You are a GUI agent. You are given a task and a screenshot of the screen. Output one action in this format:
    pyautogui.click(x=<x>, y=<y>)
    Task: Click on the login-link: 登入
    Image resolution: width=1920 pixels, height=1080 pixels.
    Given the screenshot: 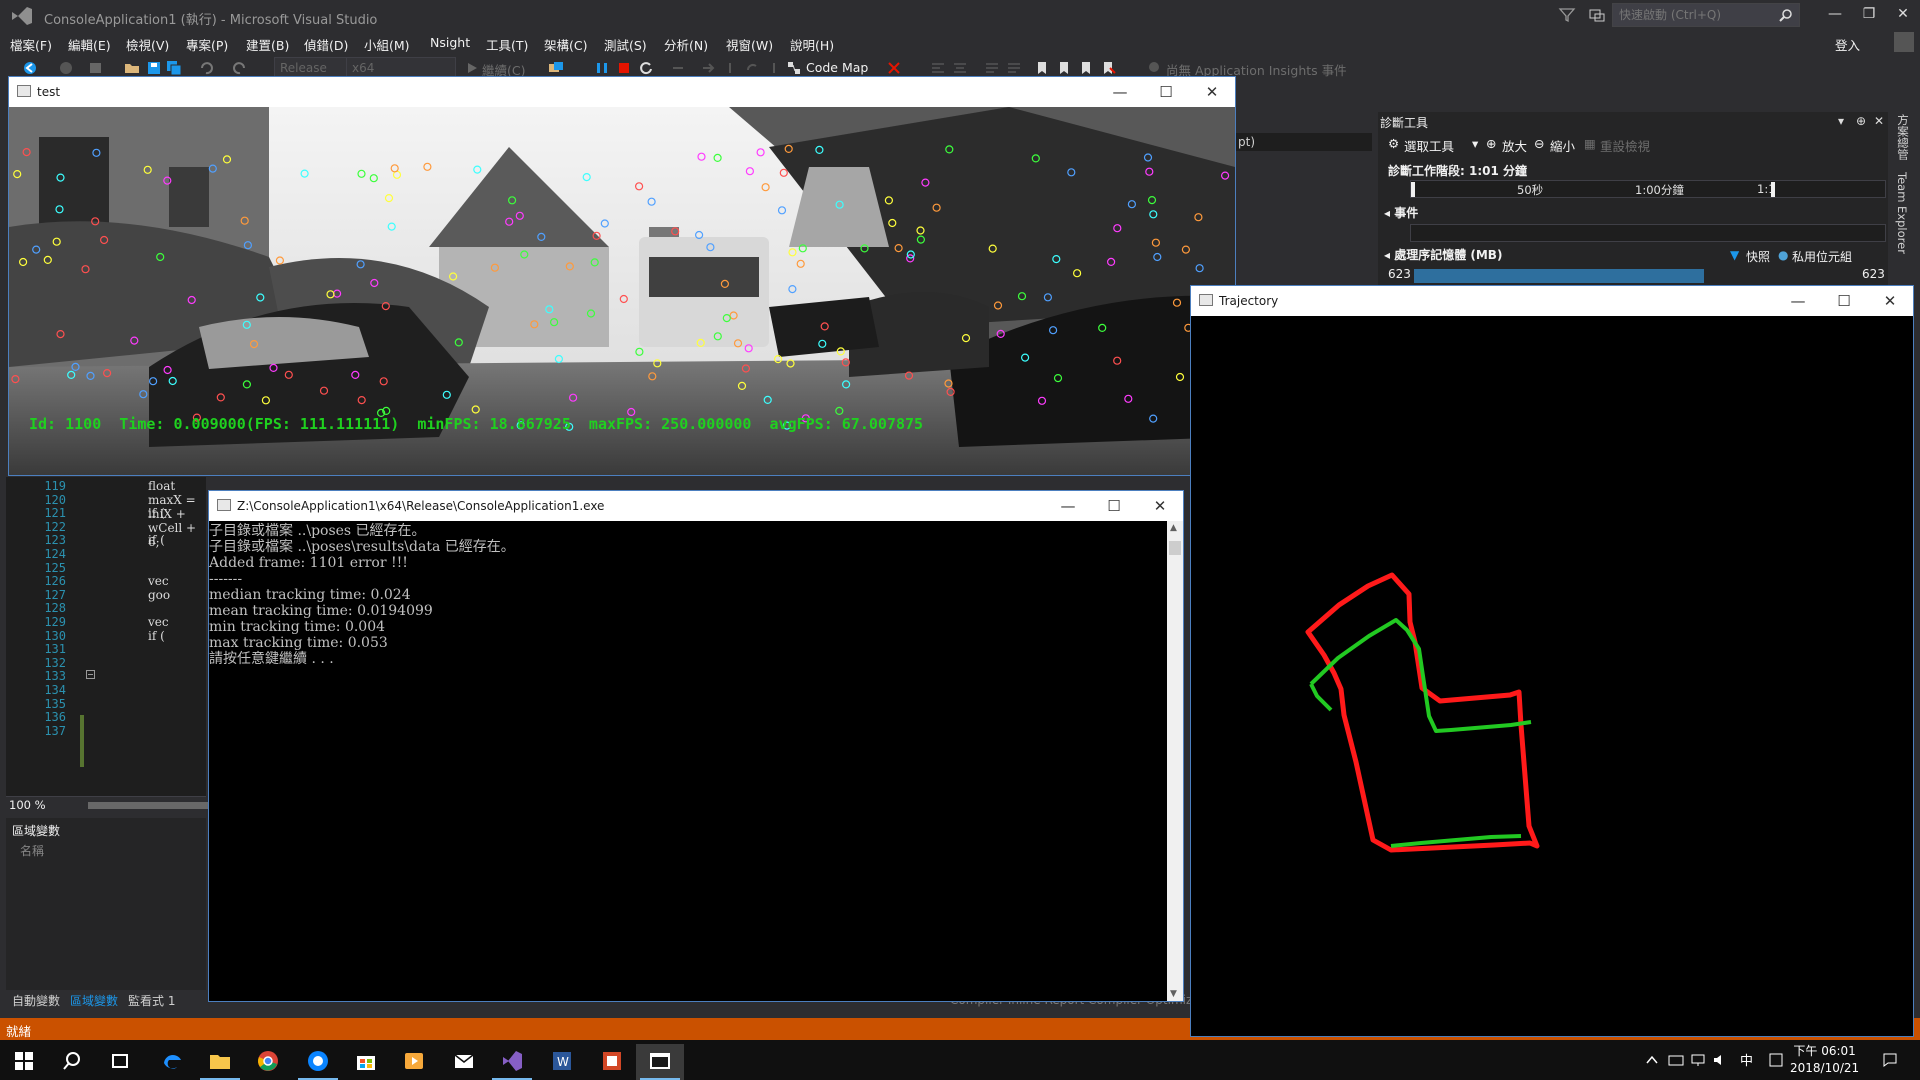 What is the action you would take?
    pyautogui.click(x=1847, y=44)
    